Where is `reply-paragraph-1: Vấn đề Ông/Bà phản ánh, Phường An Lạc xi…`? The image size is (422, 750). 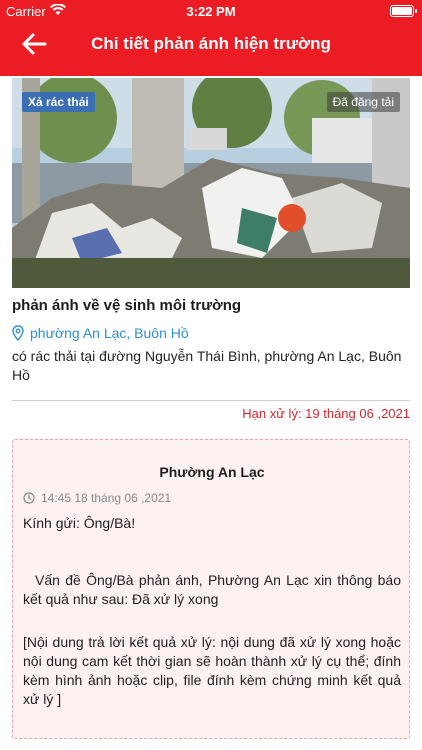
reply-paragraph-1: Vấn đề Ông/Bà phản ánh, Phường An Lạc xi… is located at coordinates (212, 589).